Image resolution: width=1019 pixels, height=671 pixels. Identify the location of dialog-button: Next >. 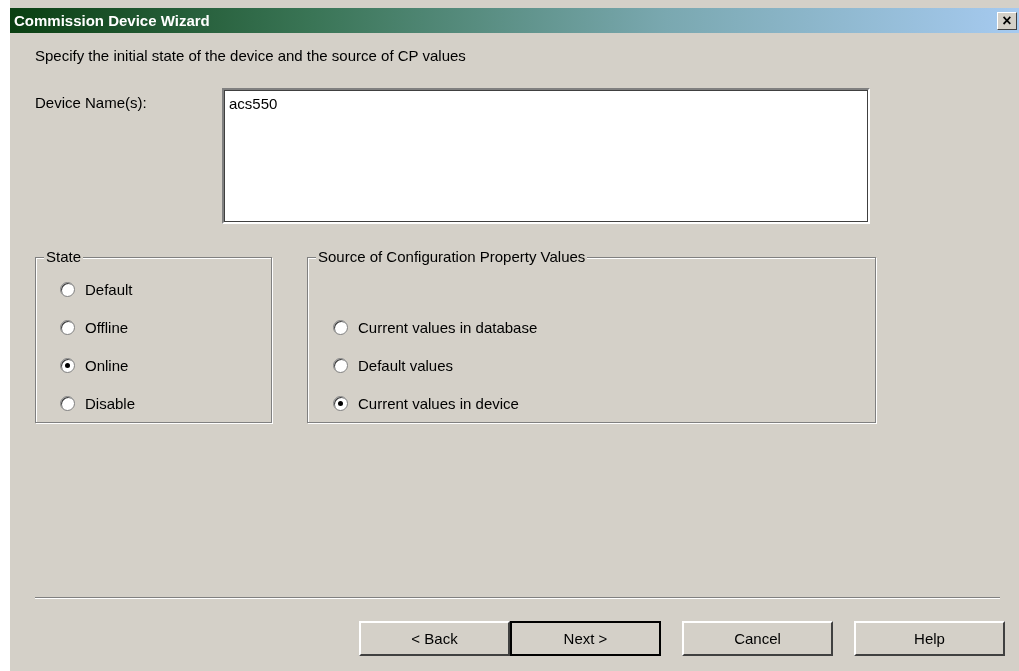
(585, 638).